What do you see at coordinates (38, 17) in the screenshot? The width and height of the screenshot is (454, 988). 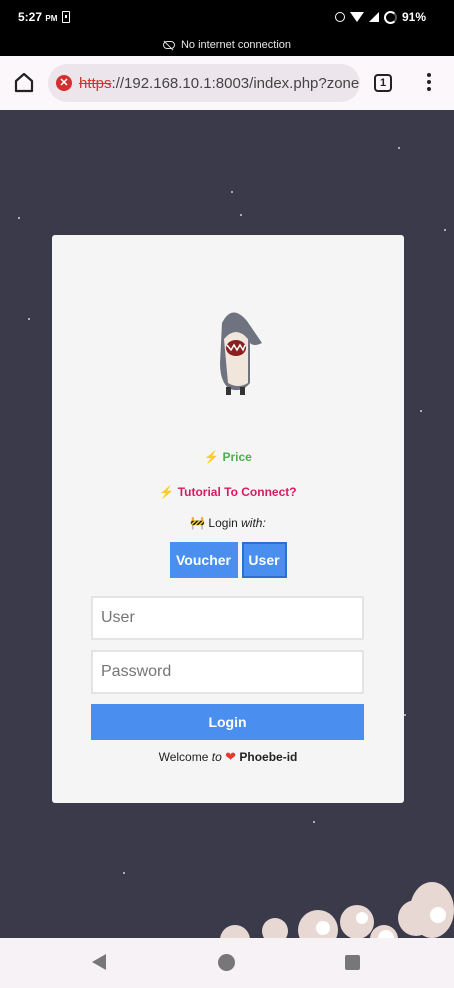 I see `status-time: 5:27 PM` at bounding box center [38, 17].